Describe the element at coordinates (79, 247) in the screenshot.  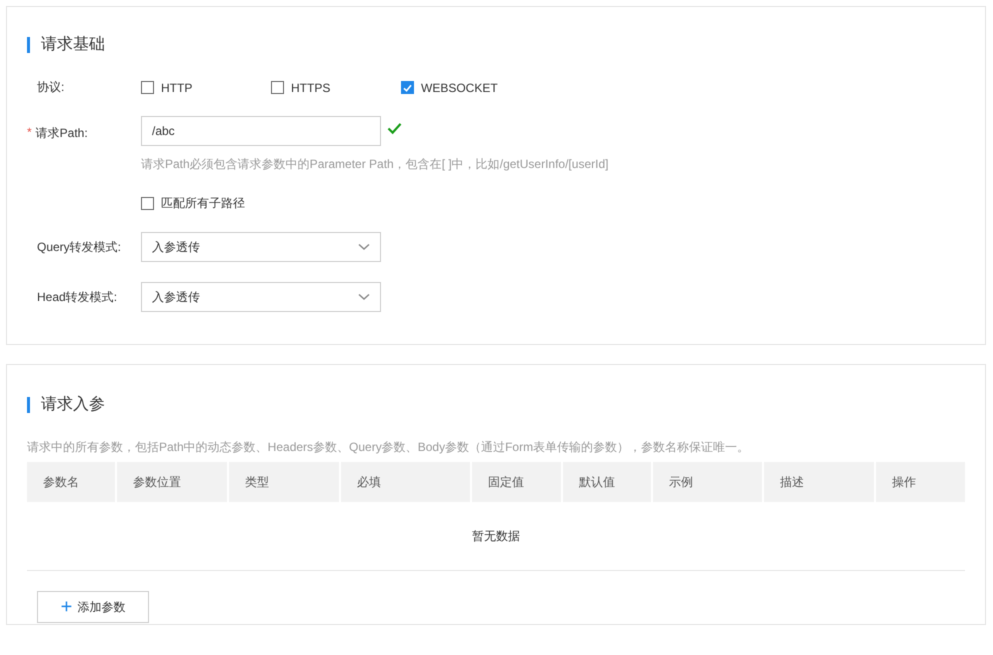
I see `field-label: Query转发模式:` at that location.